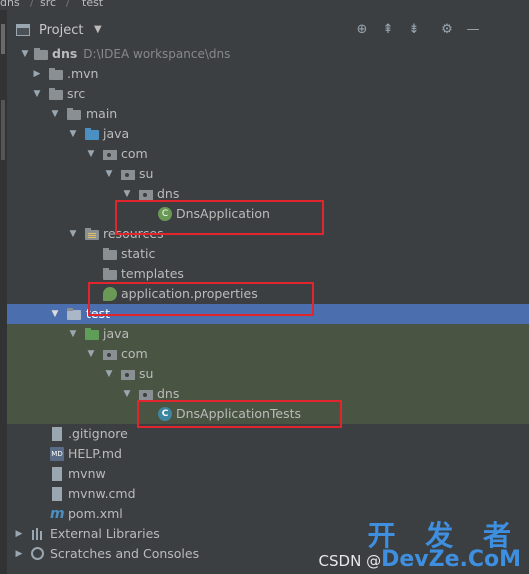 The image size is (529, 574). What do you see at coordinates (451, 559) in the screenshot?
I see `watermark-brand: DevZe.CoM` at bounding box center [451, 559].